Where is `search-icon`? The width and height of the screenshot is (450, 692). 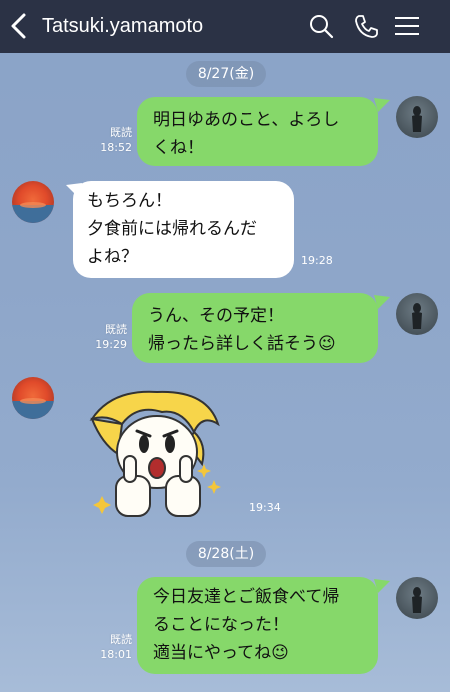
search-icon is located at coordinates (321, 26).